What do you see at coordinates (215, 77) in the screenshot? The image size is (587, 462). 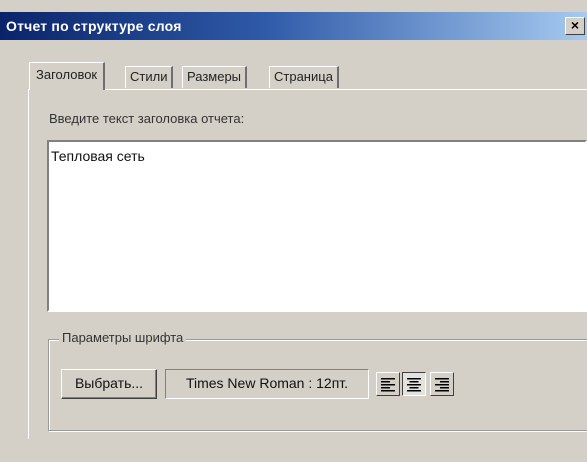 I see `tab-sizes: Размеры` at bounding box center [215, 77].